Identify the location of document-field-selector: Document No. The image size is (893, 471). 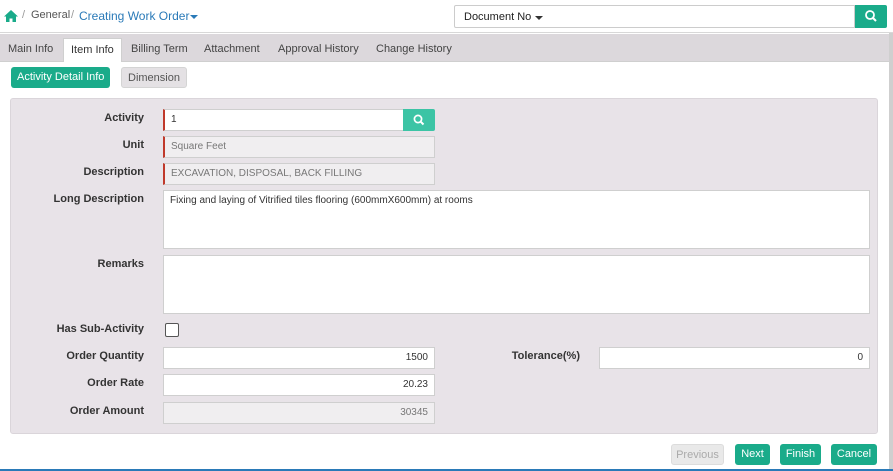
(502, 16).